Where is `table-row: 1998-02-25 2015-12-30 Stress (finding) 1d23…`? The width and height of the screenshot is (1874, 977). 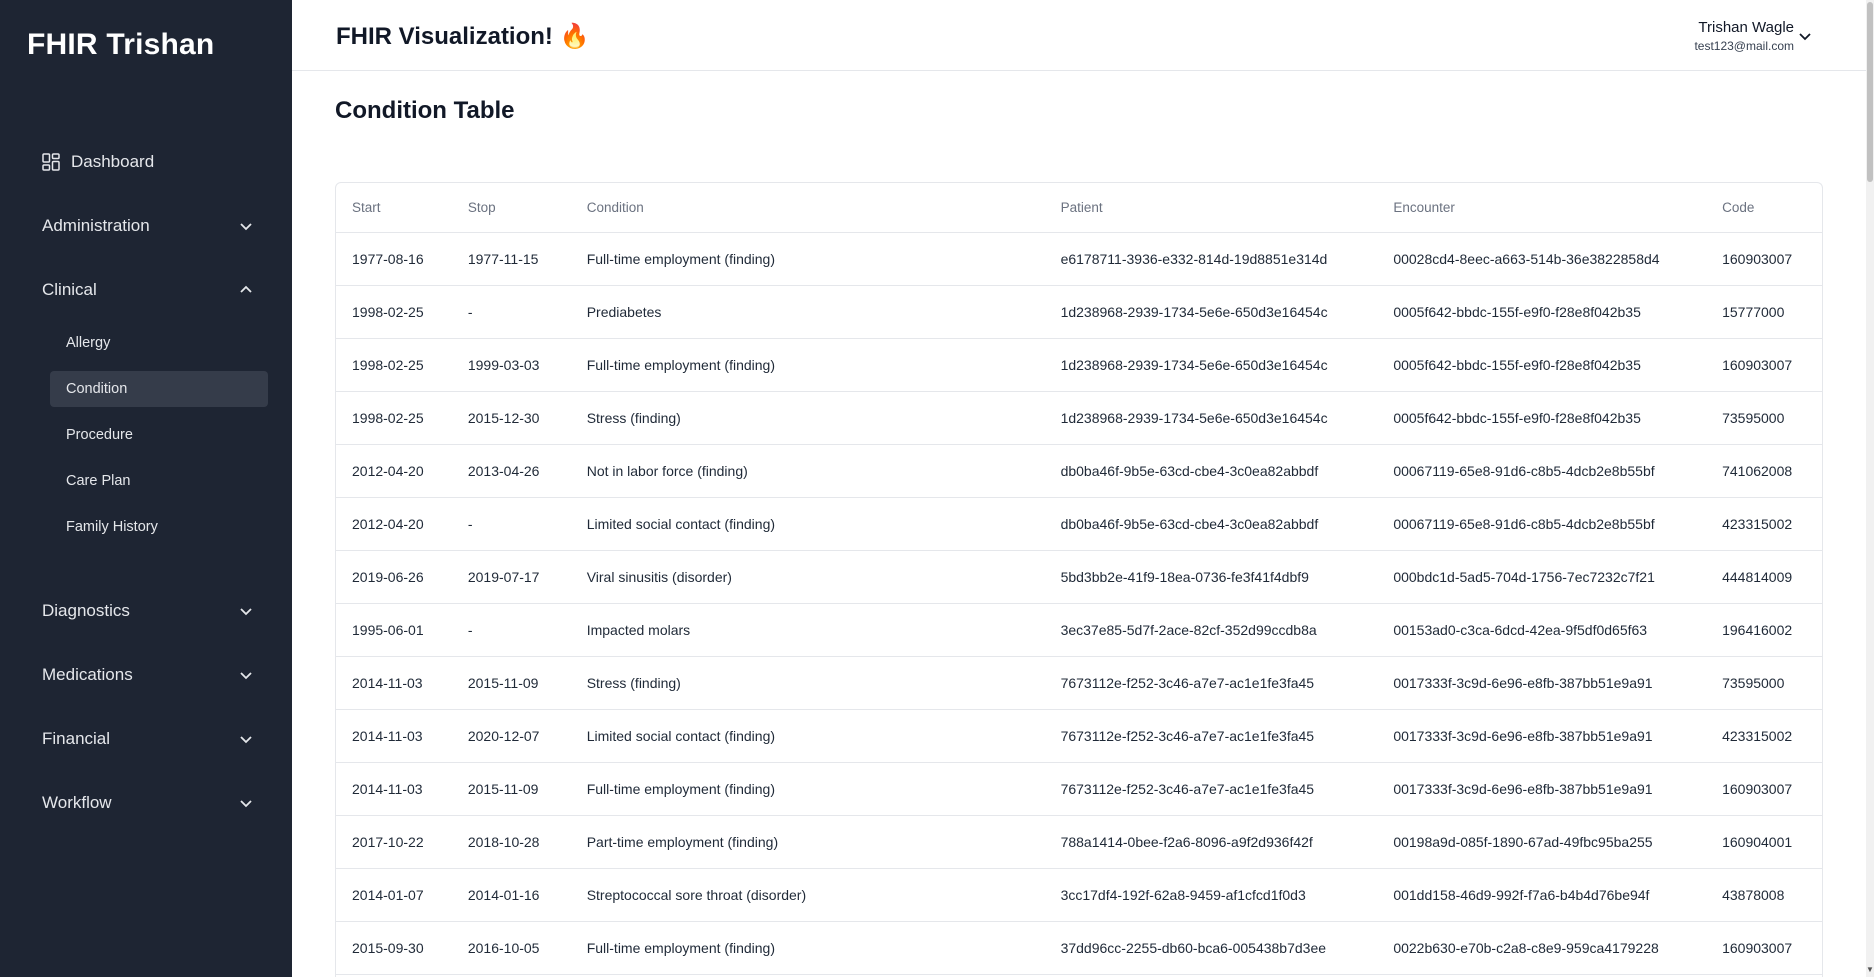
table-row: 1998-02-25 2015-12-30 Stress (finding) 1d23… is located at coordinates (1079, 418).